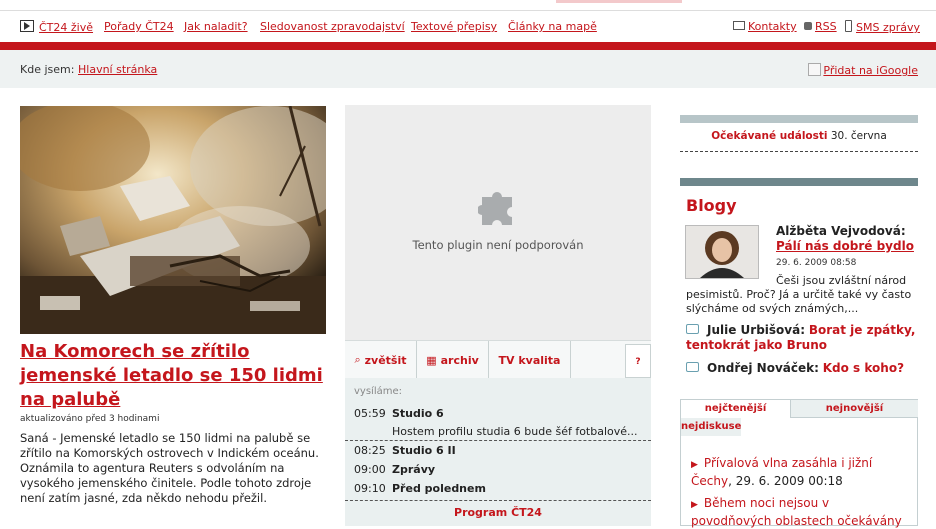  What do you see at coordinates (736, 409) in the screenshot?
I see `tab-most-read: nejčtenější` at bounding box center [736, 409].